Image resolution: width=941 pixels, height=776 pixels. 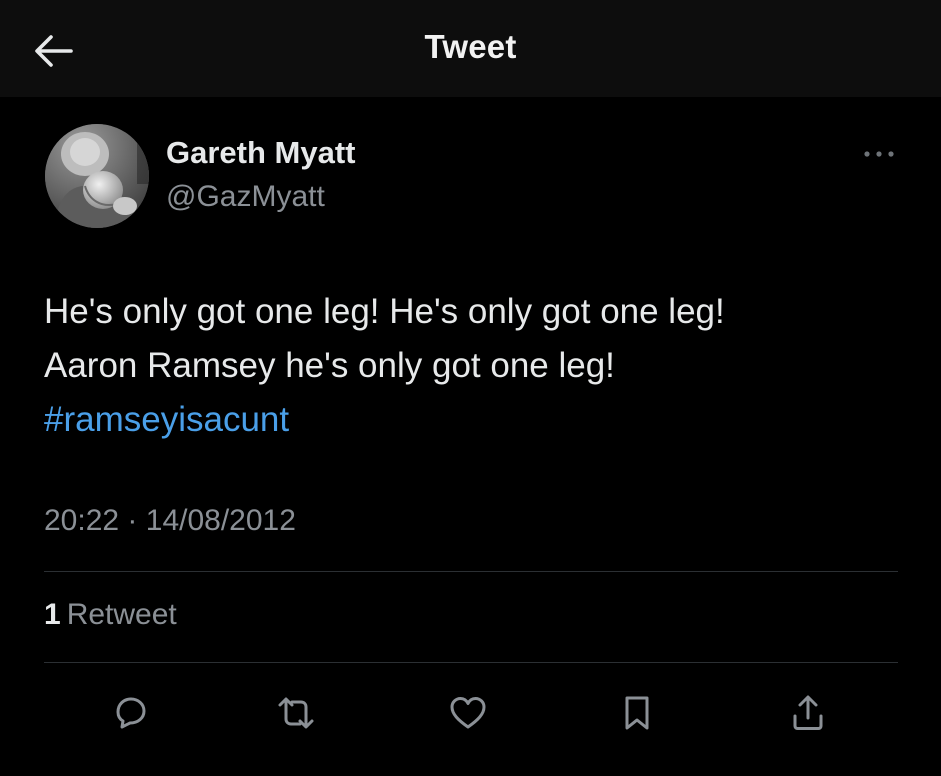 What do you see at coordinates (329, 365) in the screenshot?
I see `tweet-text-line: Aaron Ramsey he's only got one leg!` at bounding box center [329, 365].